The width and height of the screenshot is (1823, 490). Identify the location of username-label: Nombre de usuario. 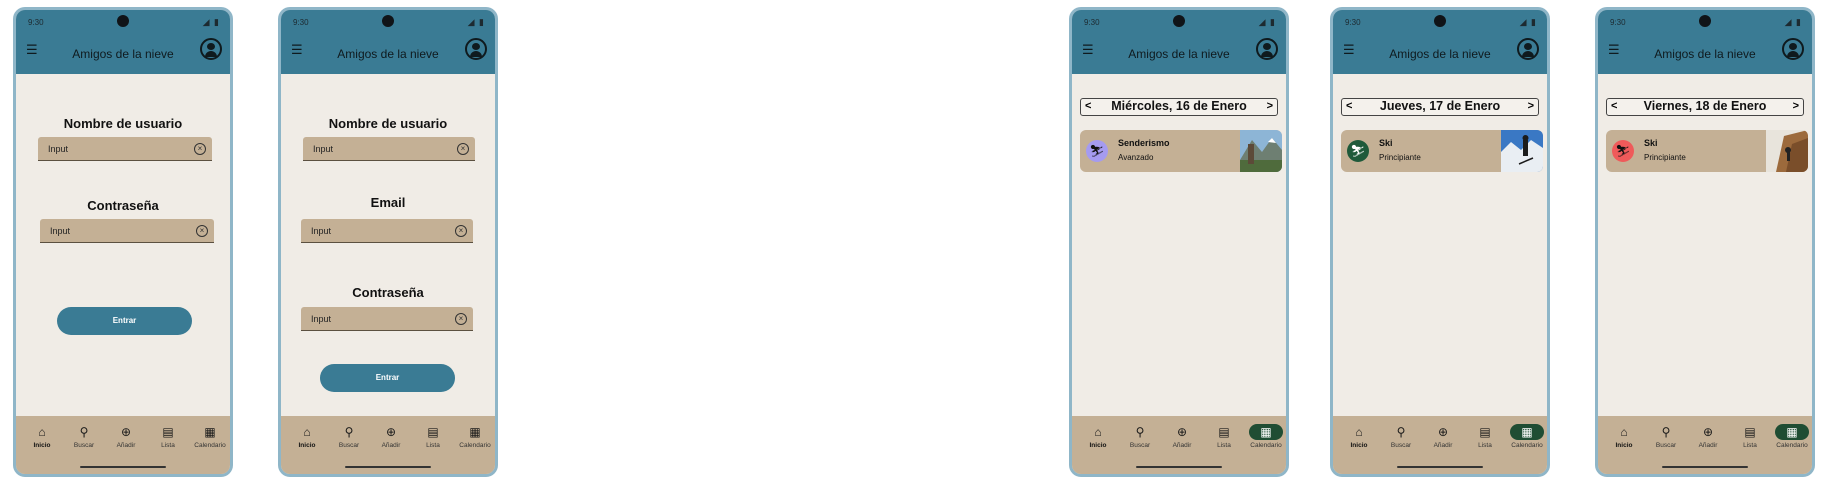
(123, 123).